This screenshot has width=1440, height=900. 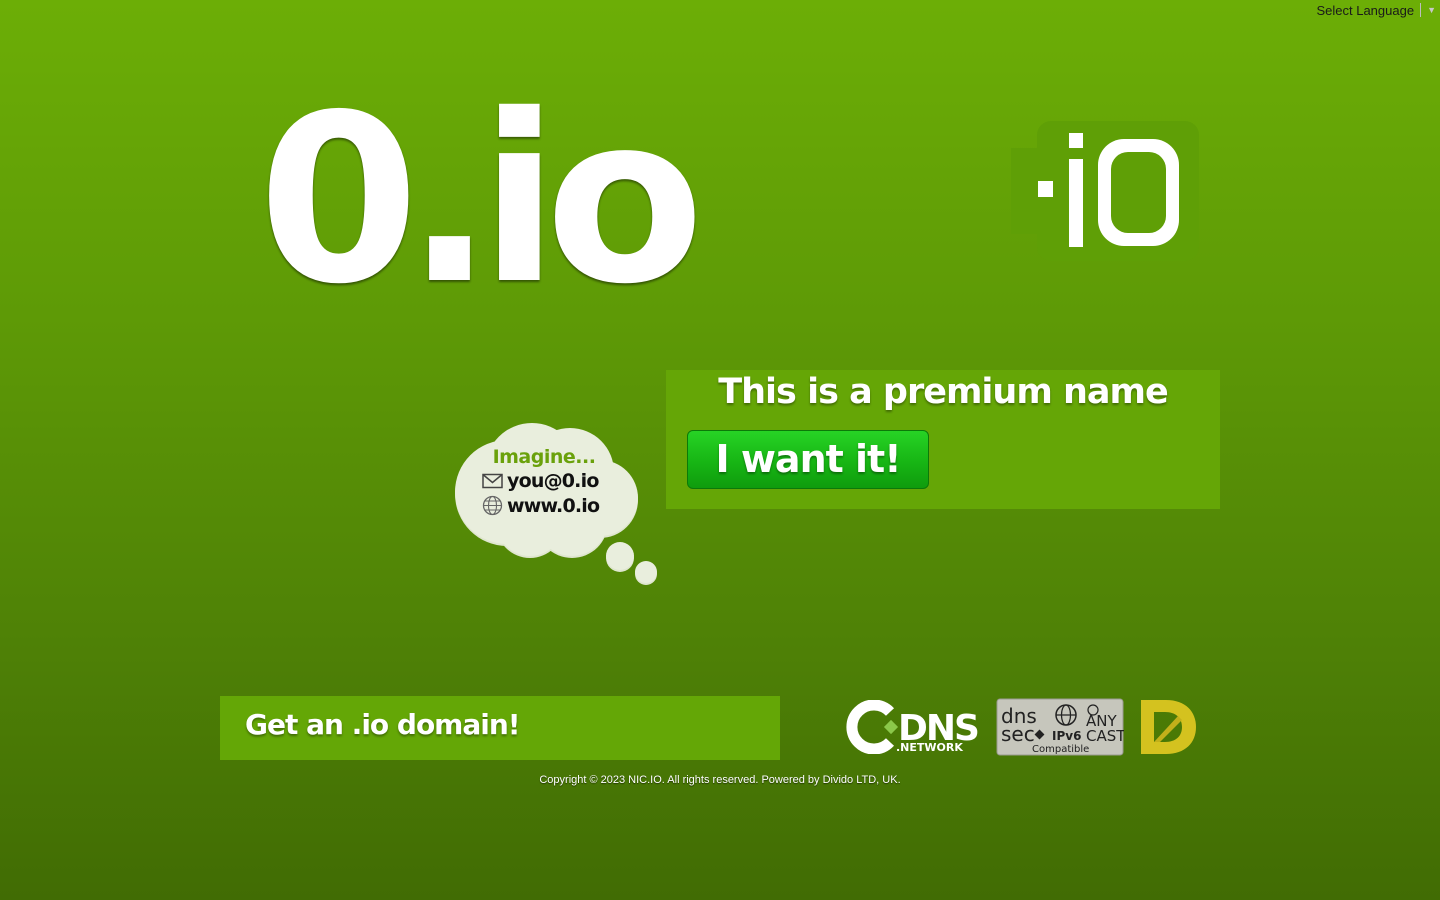 What do you see at coordinates (1365, 10) in the screenshot?
I see `language-selector-label: Select Language` at bounding box center [1365, 10].